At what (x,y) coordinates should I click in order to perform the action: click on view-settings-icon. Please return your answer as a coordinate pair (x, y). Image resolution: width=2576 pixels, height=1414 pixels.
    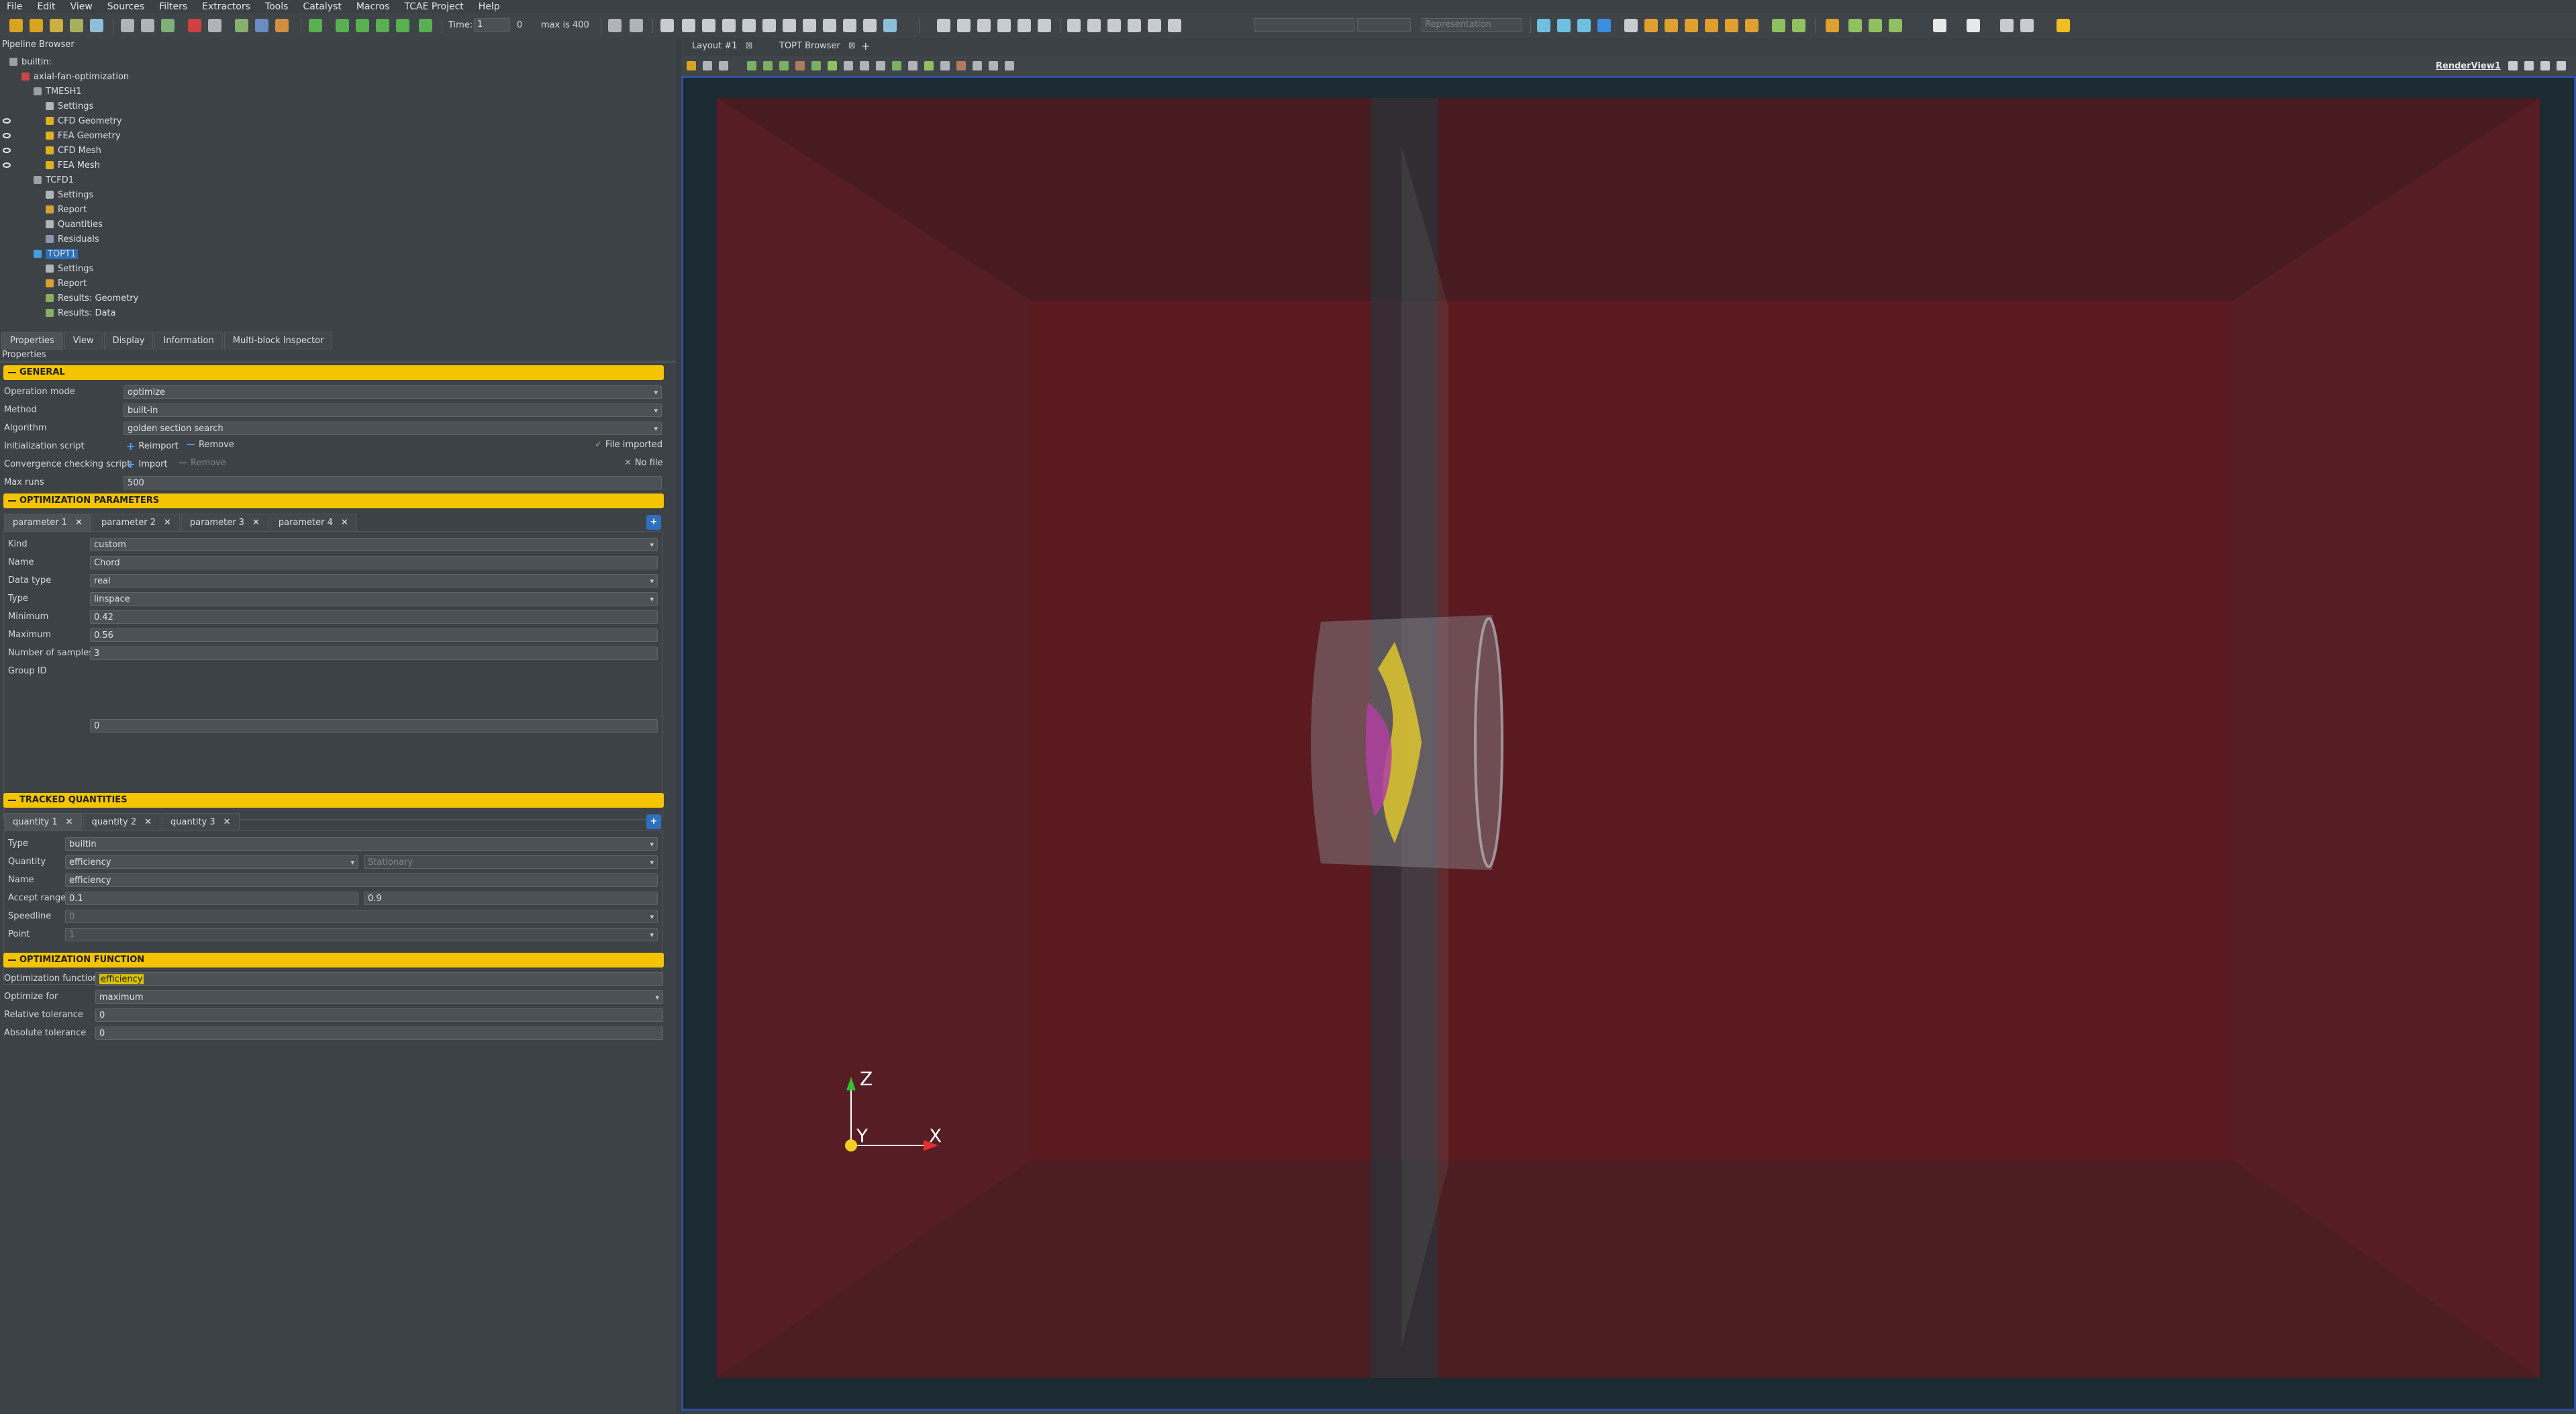
    Looking at the image, I should click on (993, 65).